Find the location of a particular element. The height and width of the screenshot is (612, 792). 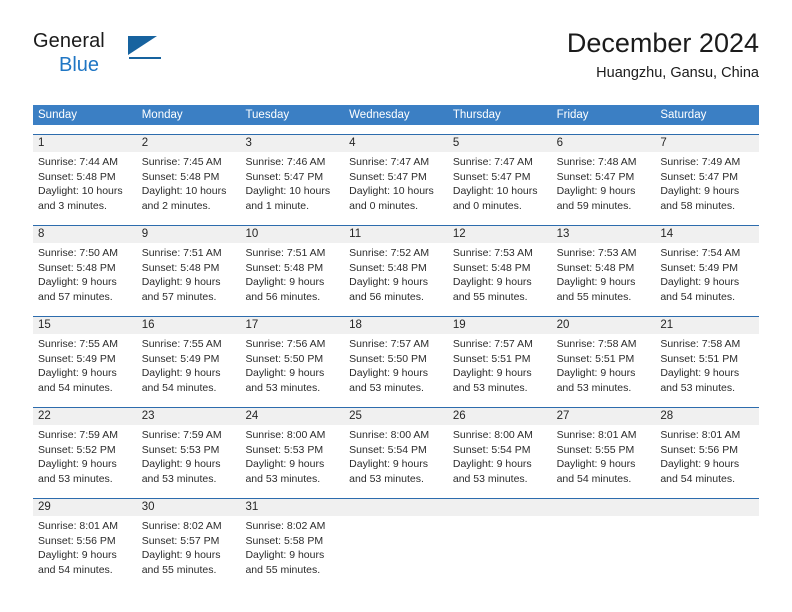

day-number: 1 is located at coordinates (85, 143).